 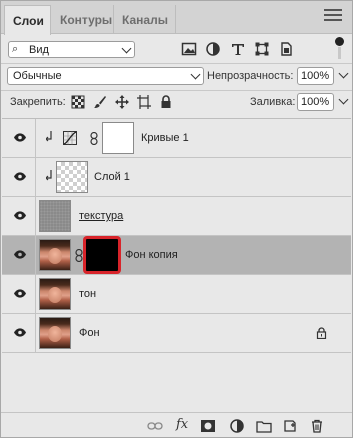 I want to click on layer-name: текстура, so click(x=101, y=216).